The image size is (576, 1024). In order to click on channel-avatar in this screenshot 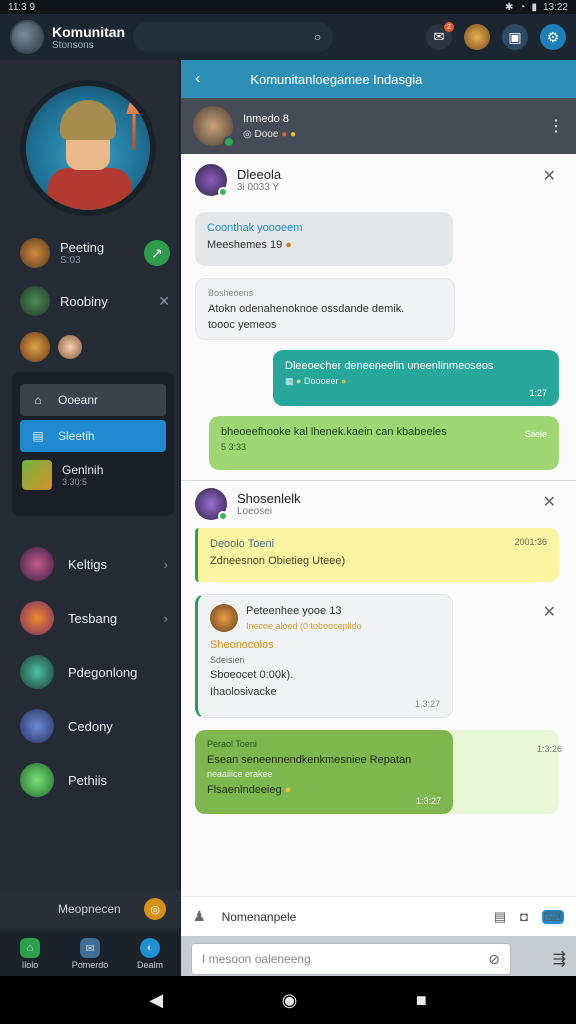, I will do `click(37, 780)`.